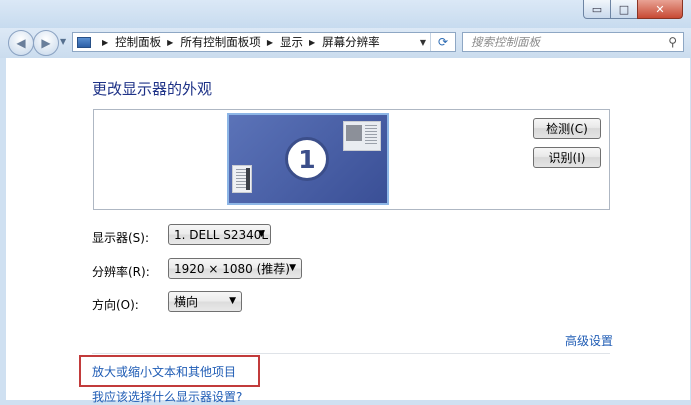  I want to click on maximize-button: □, so click(624, 9).